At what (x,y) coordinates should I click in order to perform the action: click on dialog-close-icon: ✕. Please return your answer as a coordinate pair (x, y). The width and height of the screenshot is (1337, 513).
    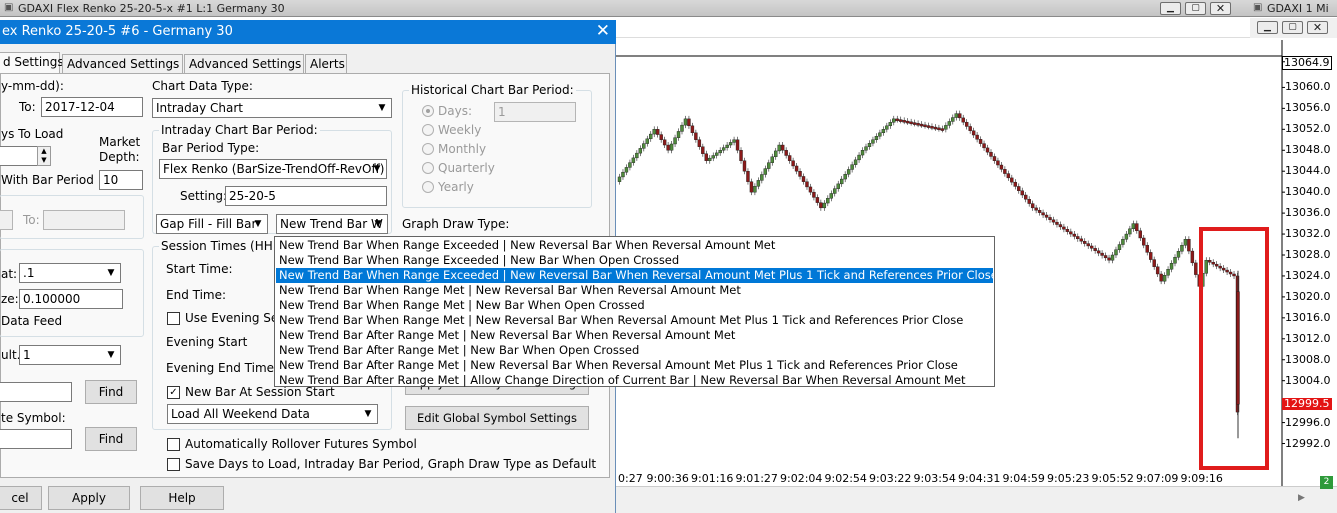
    Looking at the image, I should click on (603, 31).